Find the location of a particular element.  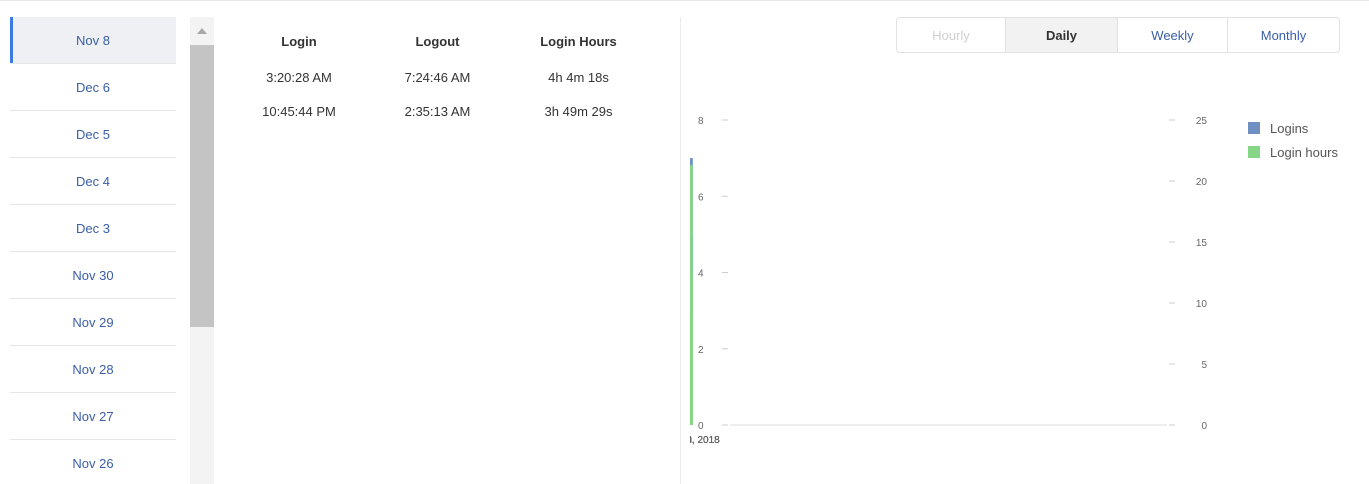

login-hours-cell: 3h 49m 29s is located at coordinates (578, 111).